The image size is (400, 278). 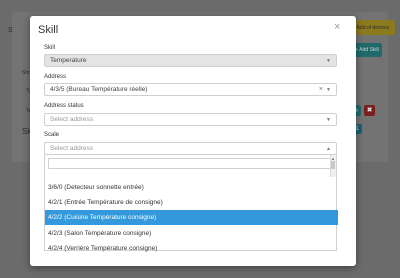 I want to click on background-add-devices-button: Add of devices, so click(x=373, y=27).